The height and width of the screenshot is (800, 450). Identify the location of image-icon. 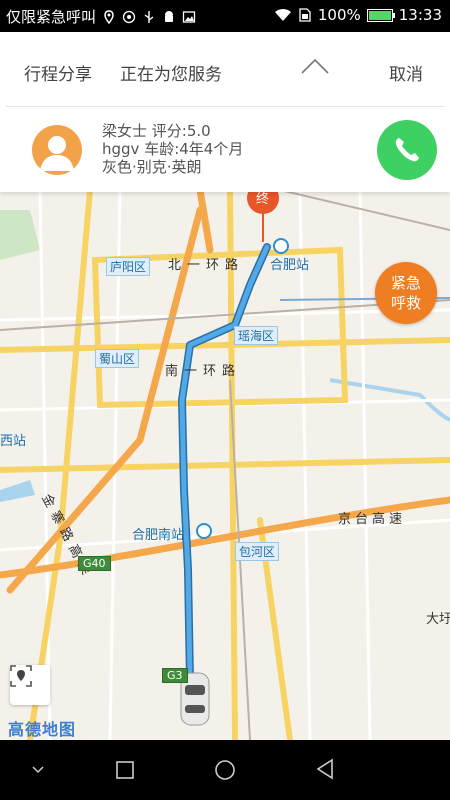
(189, 16).